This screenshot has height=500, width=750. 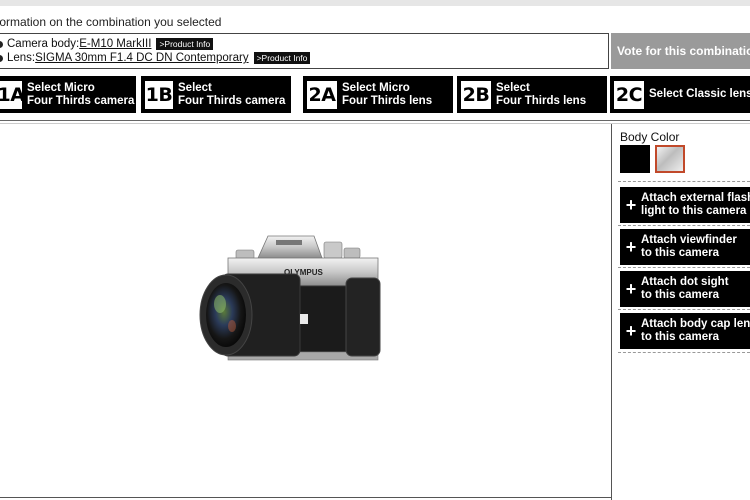 I want to click on body-color-label: Body Color, so click(x=650, y=137).